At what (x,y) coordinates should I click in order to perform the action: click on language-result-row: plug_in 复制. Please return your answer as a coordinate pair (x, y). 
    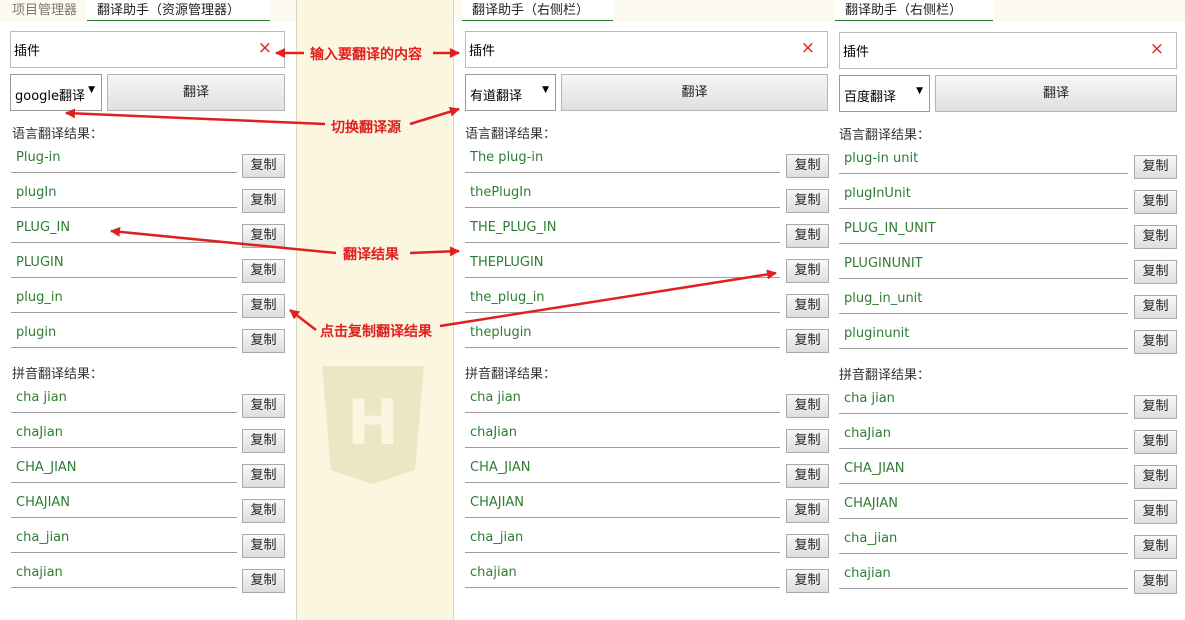
    Looking at the image, I should click on (148, 302).